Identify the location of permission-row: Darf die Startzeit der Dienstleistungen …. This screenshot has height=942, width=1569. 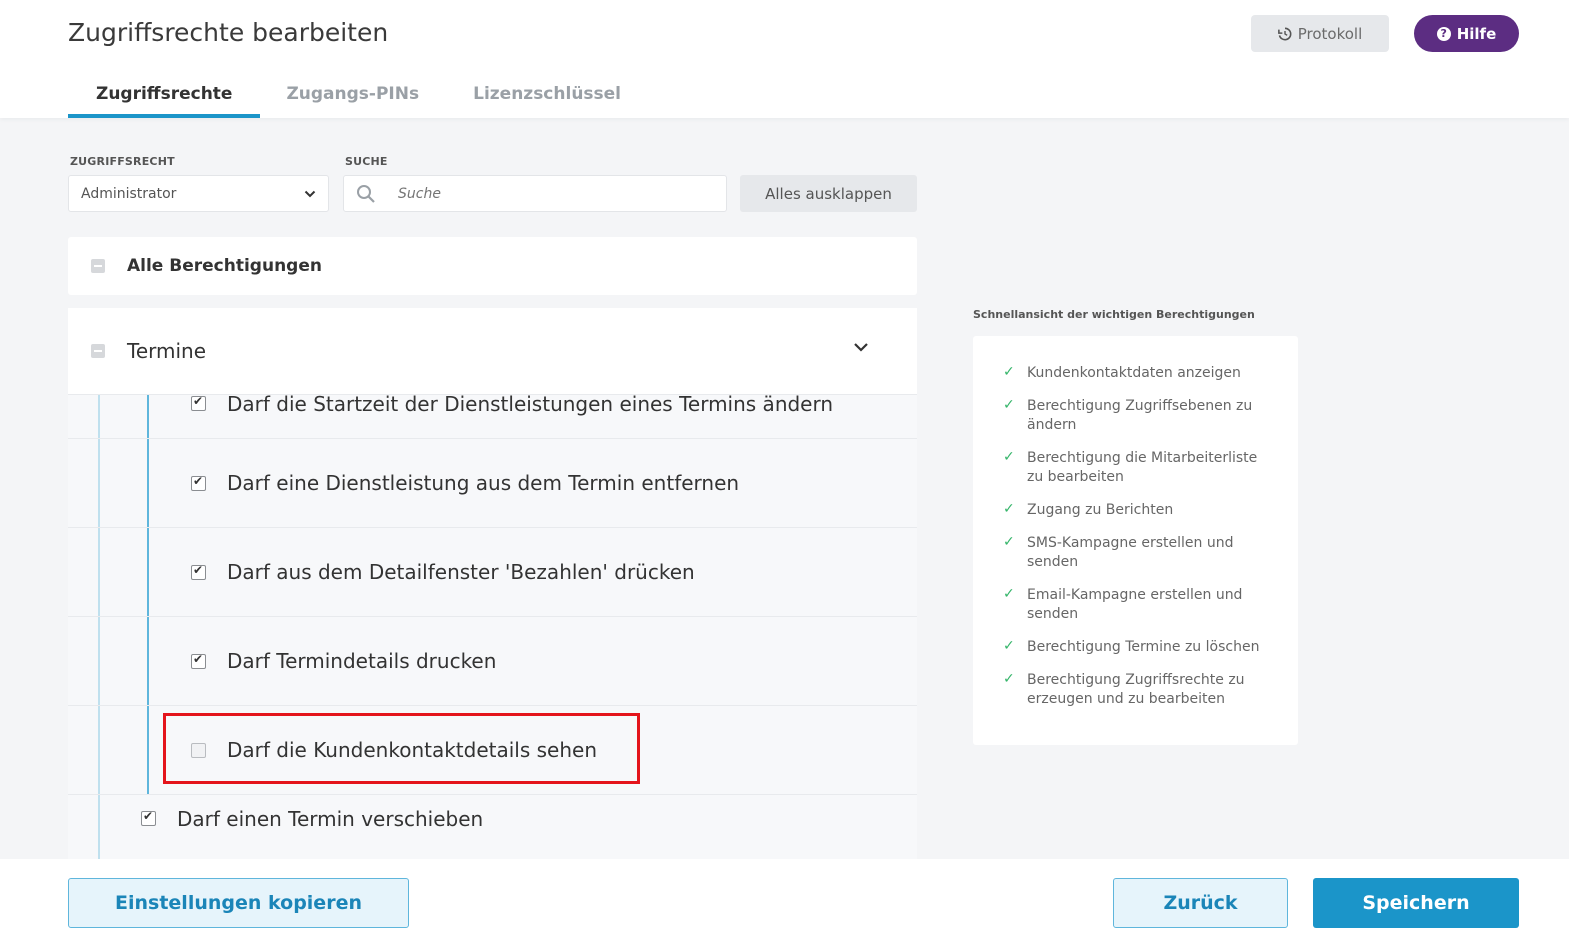
(492, 404).